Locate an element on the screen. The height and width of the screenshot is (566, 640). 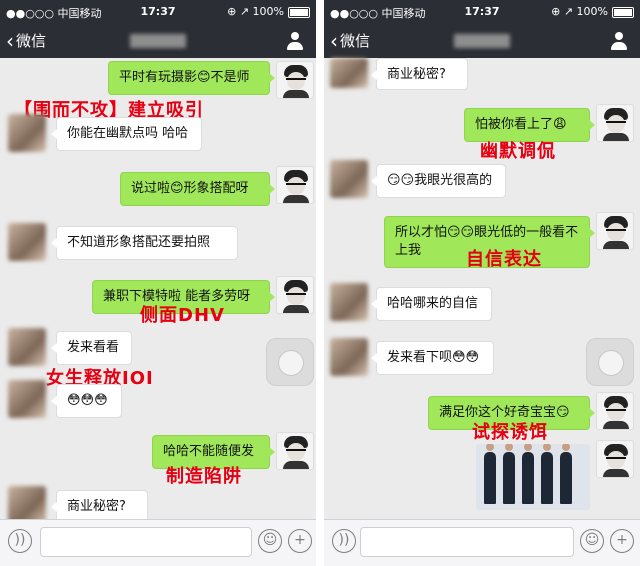
received-message: 发来看看 is located at coordinates (91, 348).